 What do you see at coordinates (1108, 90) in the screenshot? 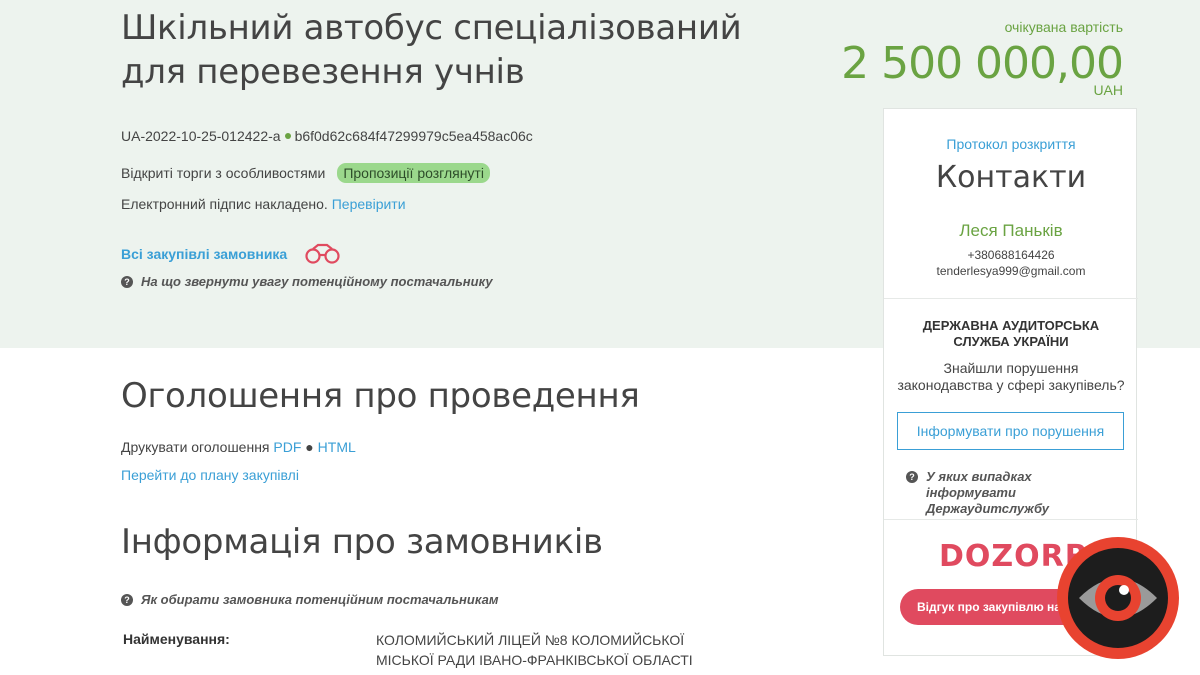
I see `currency-label: UAH` at bounding box center [1108, 90].